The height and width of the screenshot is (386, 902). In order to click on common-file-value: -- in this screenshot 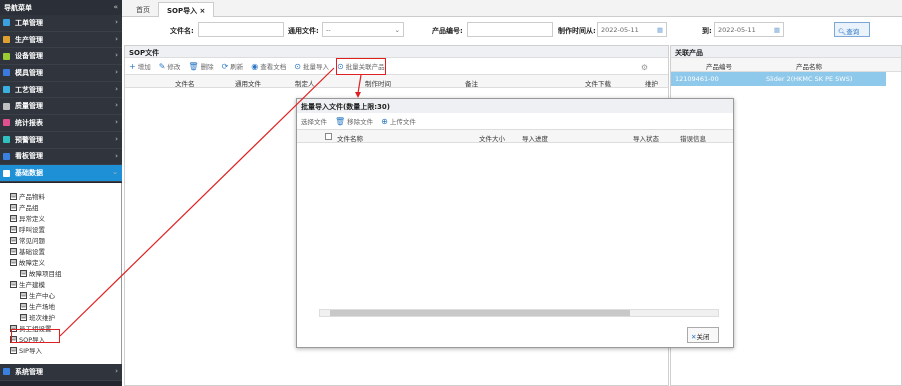, I will do `click(328, 30)`.